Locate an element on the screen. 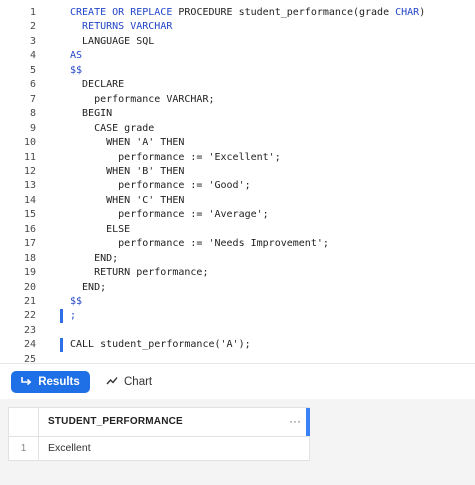 This screenshot has width=475, height=485. code-keyword: AS is located at coordinates (76, 56).